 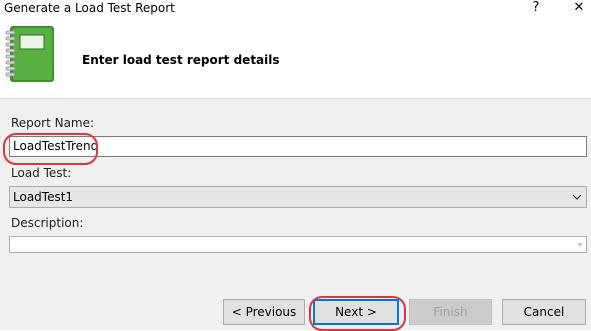 What do you see at coordinates (89, 8) in the screenshot?
I see `window-title: Generate a Load Test Report` at bounding box center [89, 8].